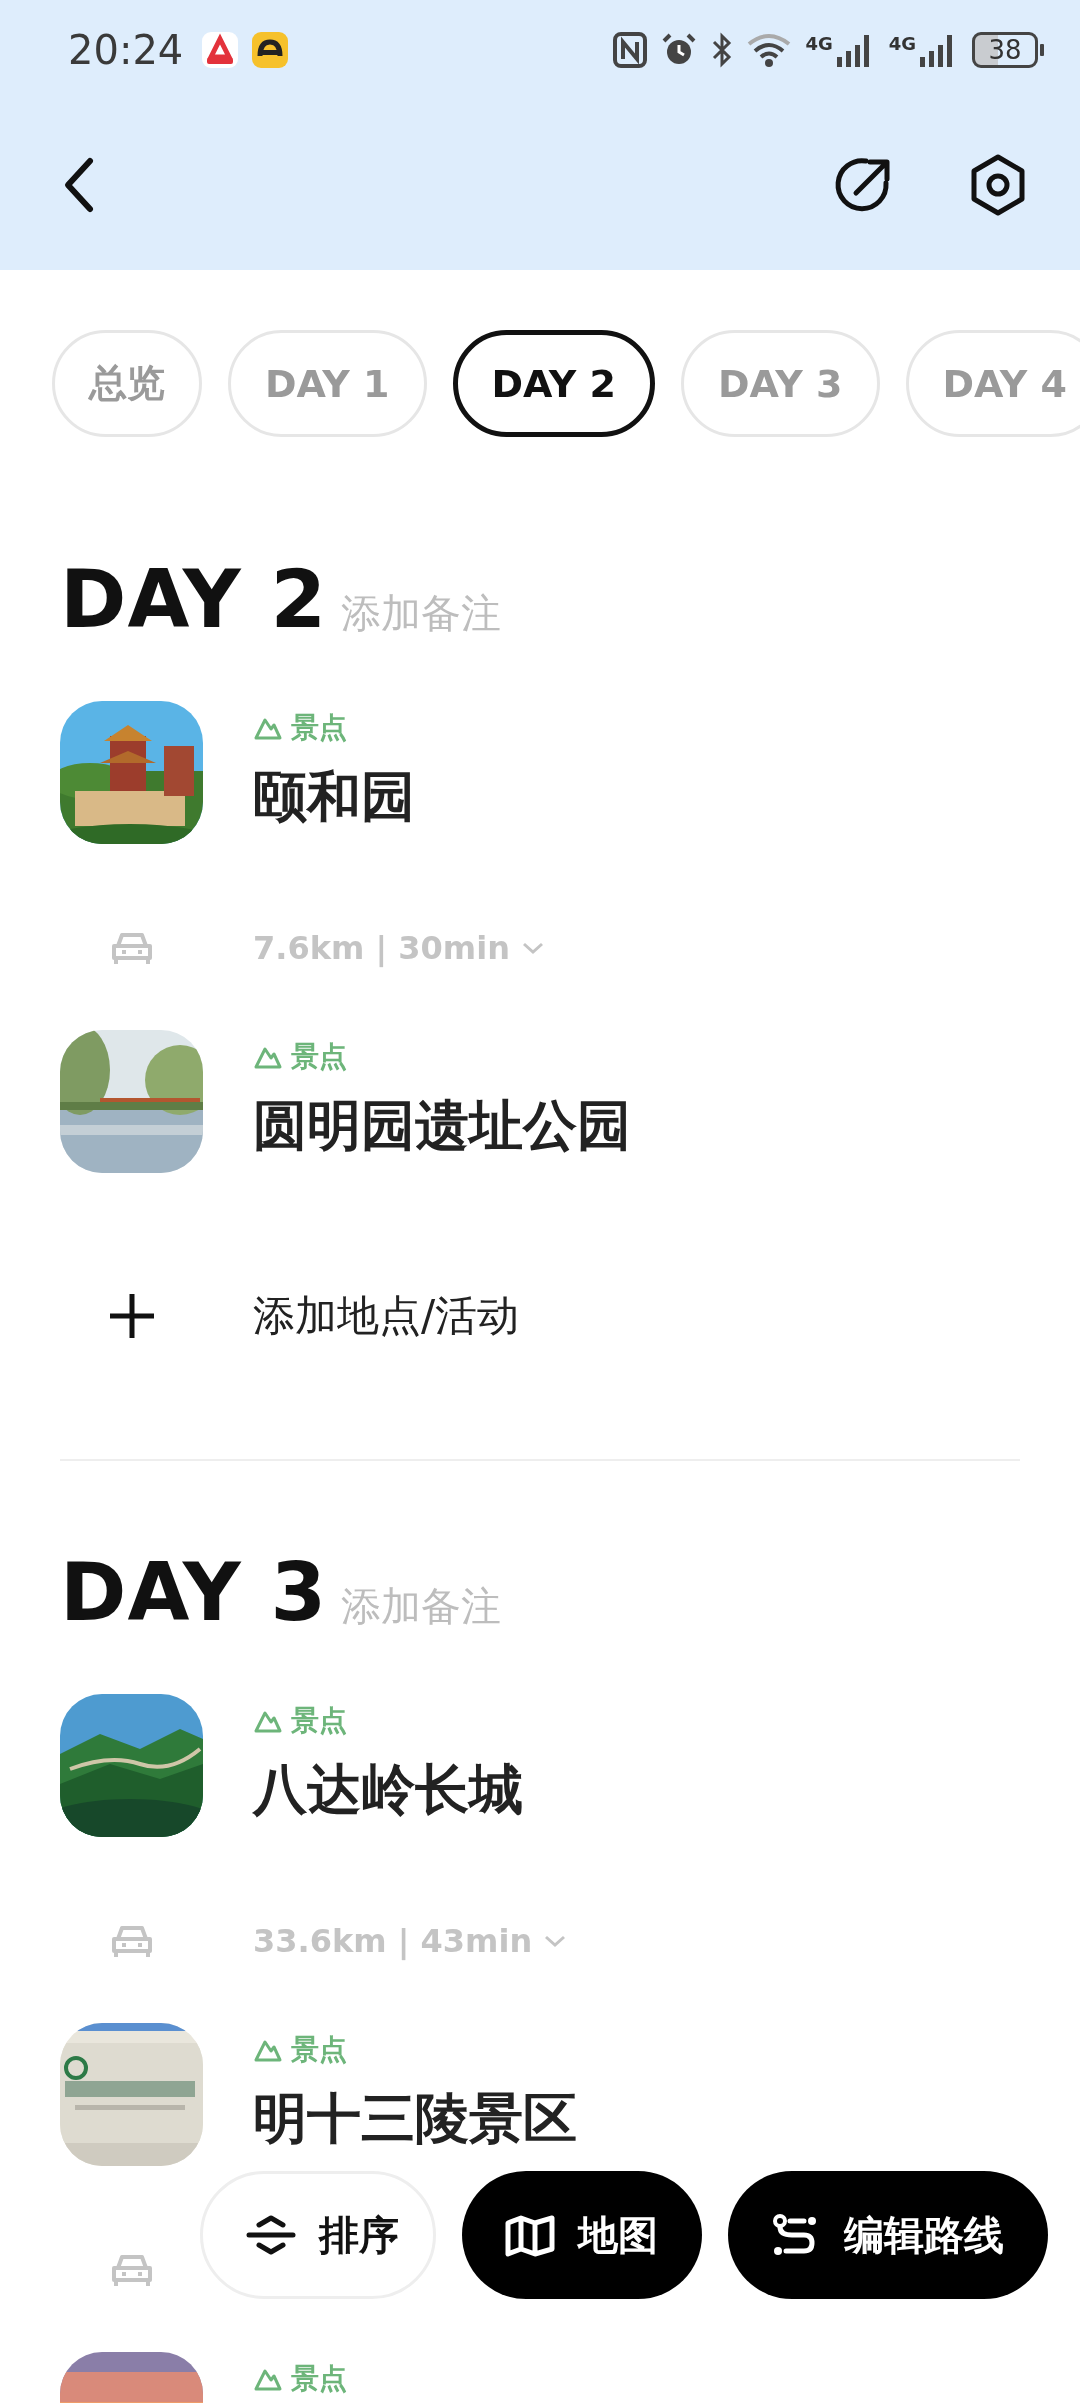 This screenshot has height=2403, width=1080. I want to click on map-button: 地图, so click(582, 2235).